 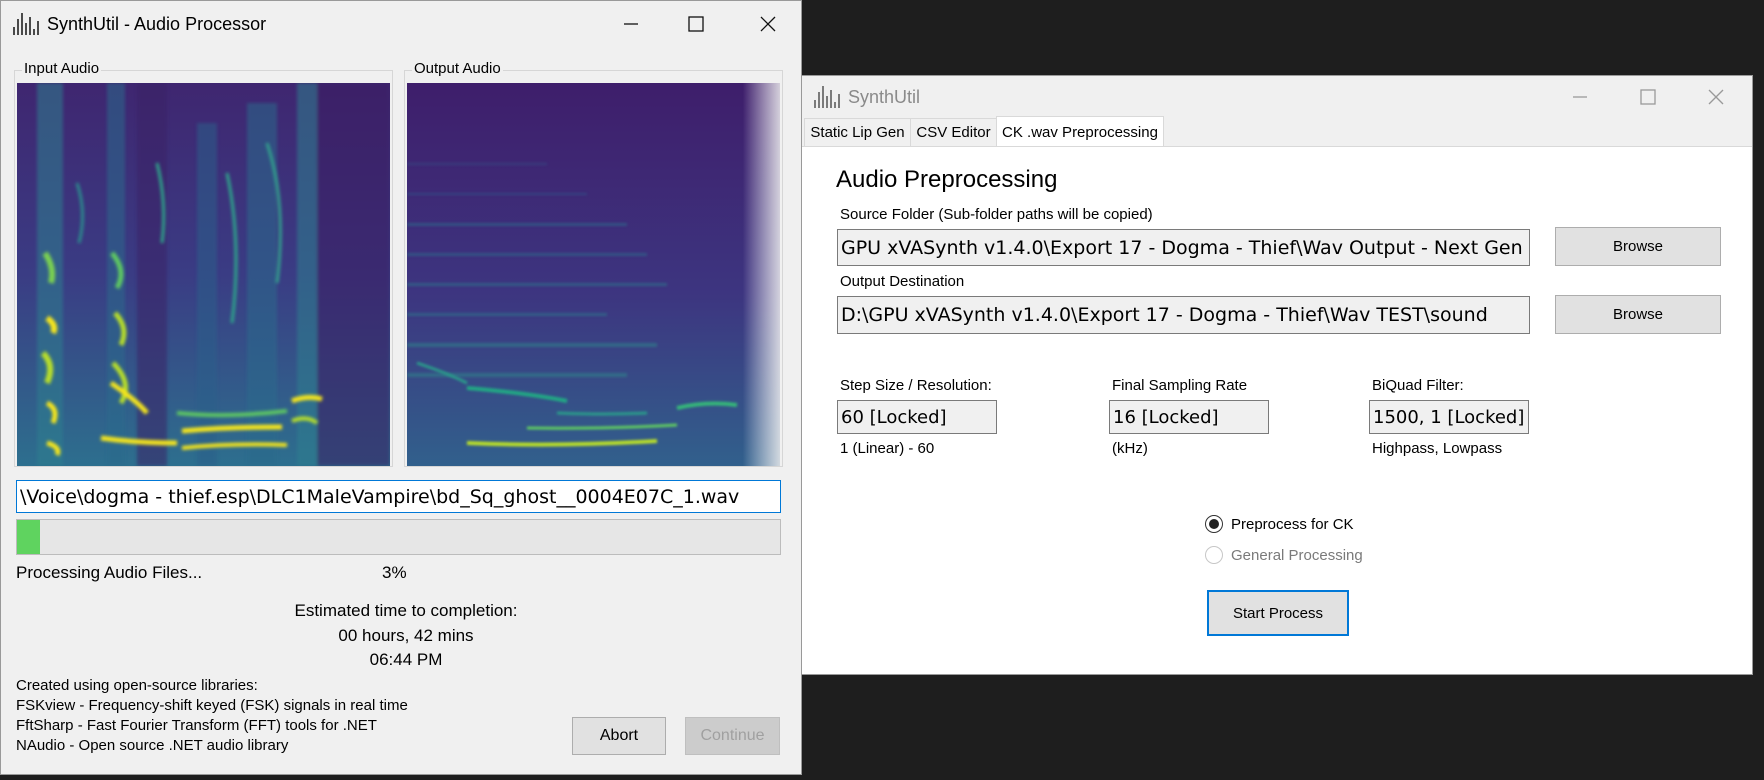 I want to click on radio-unselected-icon, so click(x=1214, y=555).